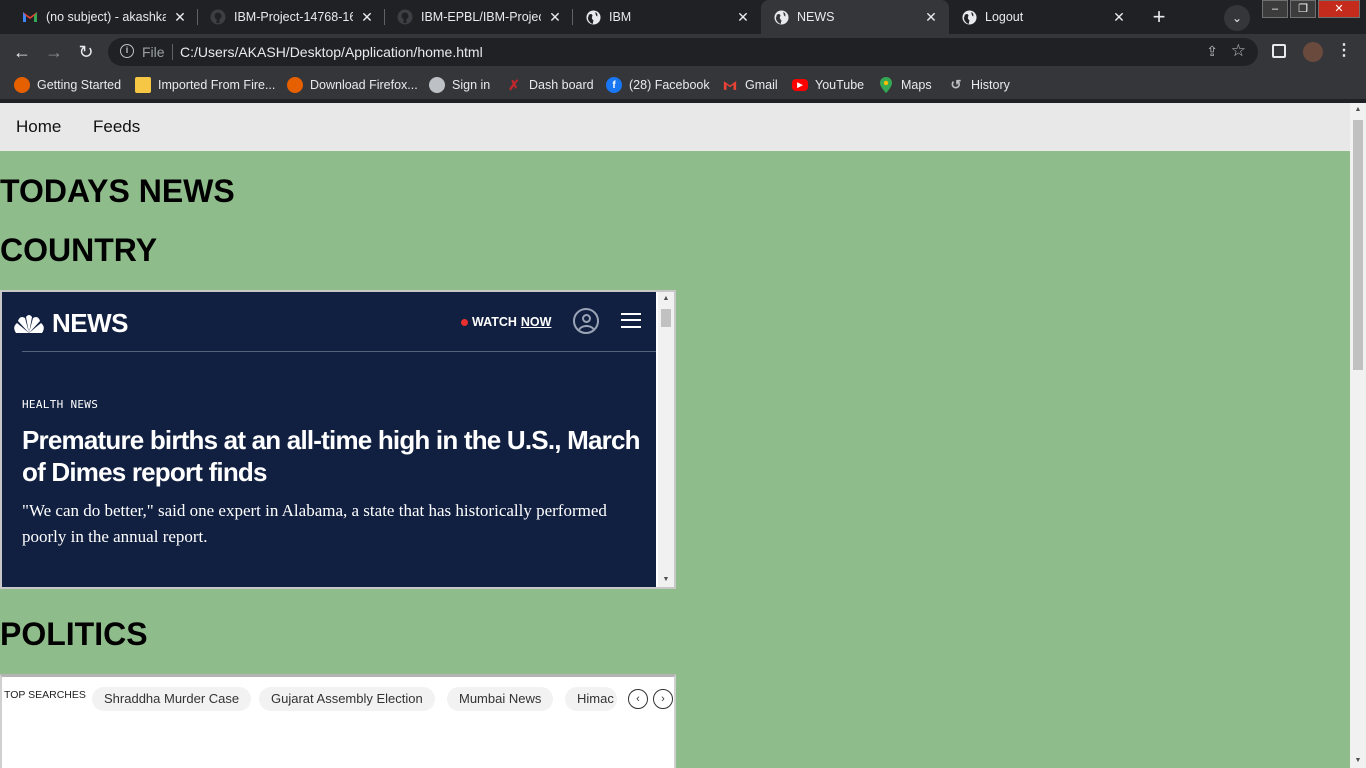 The width and height of the screenshot is (1366, 768). I want to click on window-controls: – ❐ ✕, so click(1310, 9).